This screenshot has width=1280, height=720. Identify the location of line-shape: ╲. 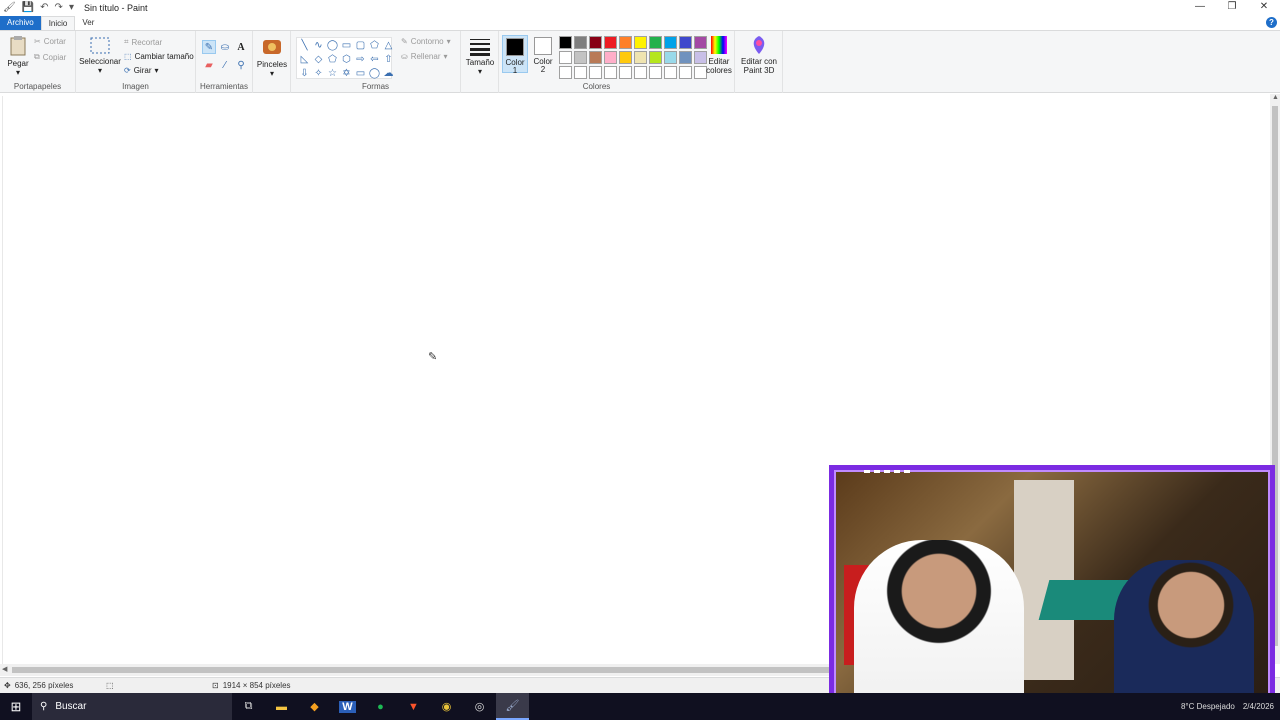
(304, 45).